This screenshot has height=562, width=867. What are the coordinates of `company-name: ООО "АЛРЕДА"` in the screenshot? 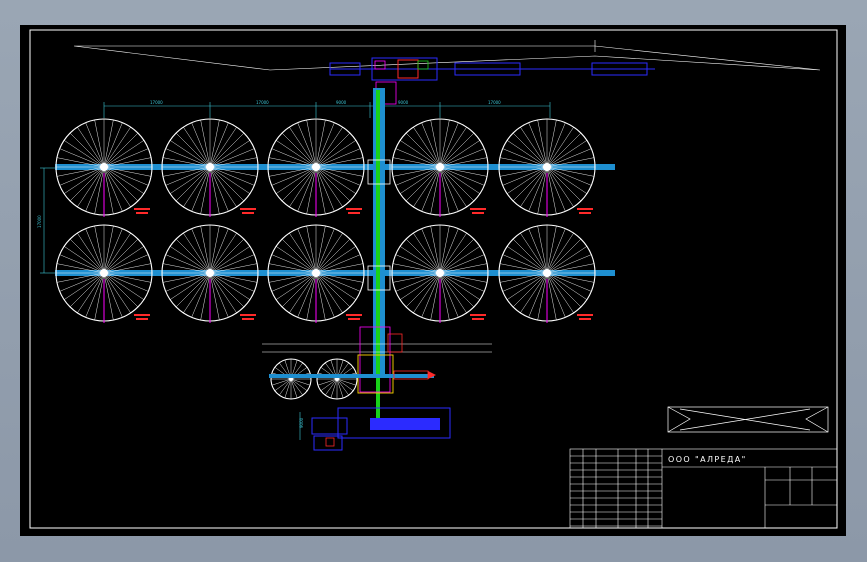 It's located at (707, 459).